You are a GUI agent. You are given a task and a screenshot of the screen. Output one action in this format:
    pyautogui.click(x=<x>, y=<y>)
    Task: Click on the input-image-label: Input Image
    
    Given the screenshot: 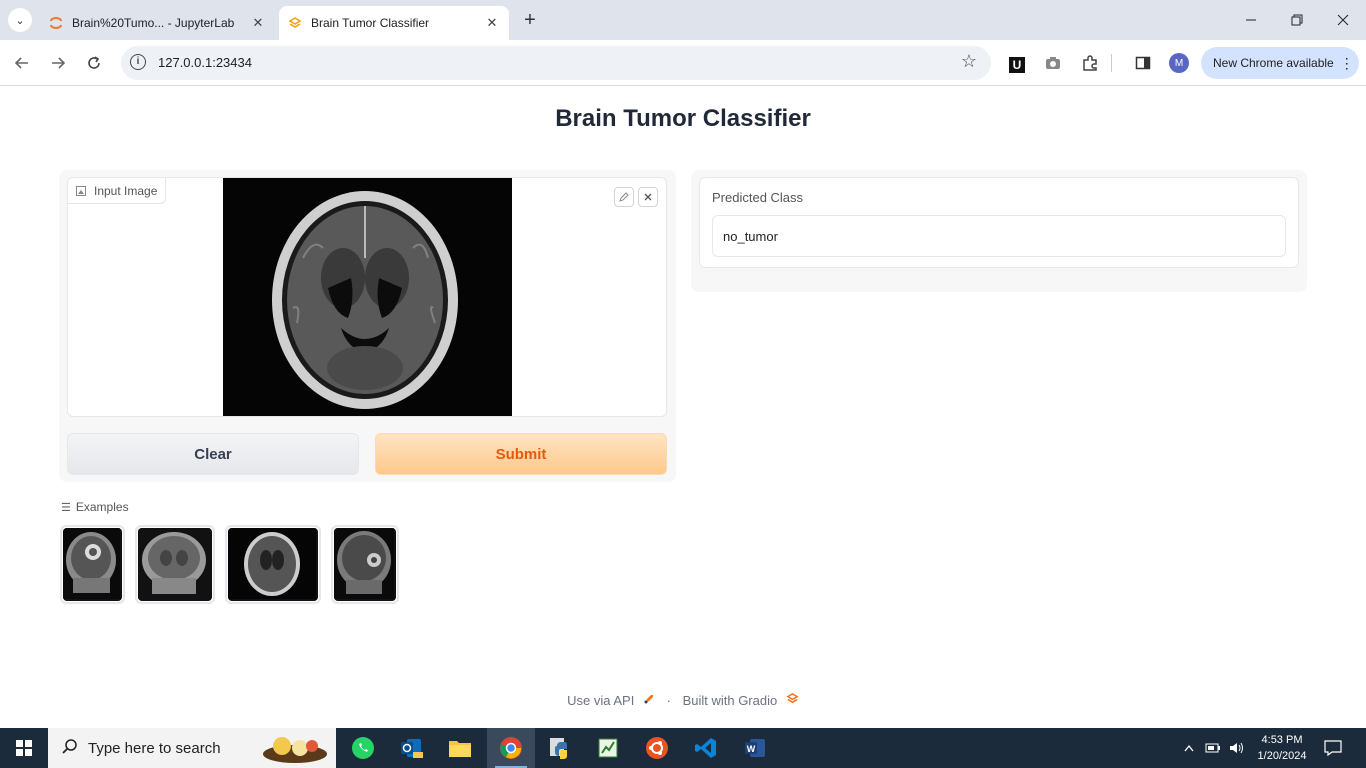 What is the action you would take?
    pyautogui.click(x=117, y=191)
    